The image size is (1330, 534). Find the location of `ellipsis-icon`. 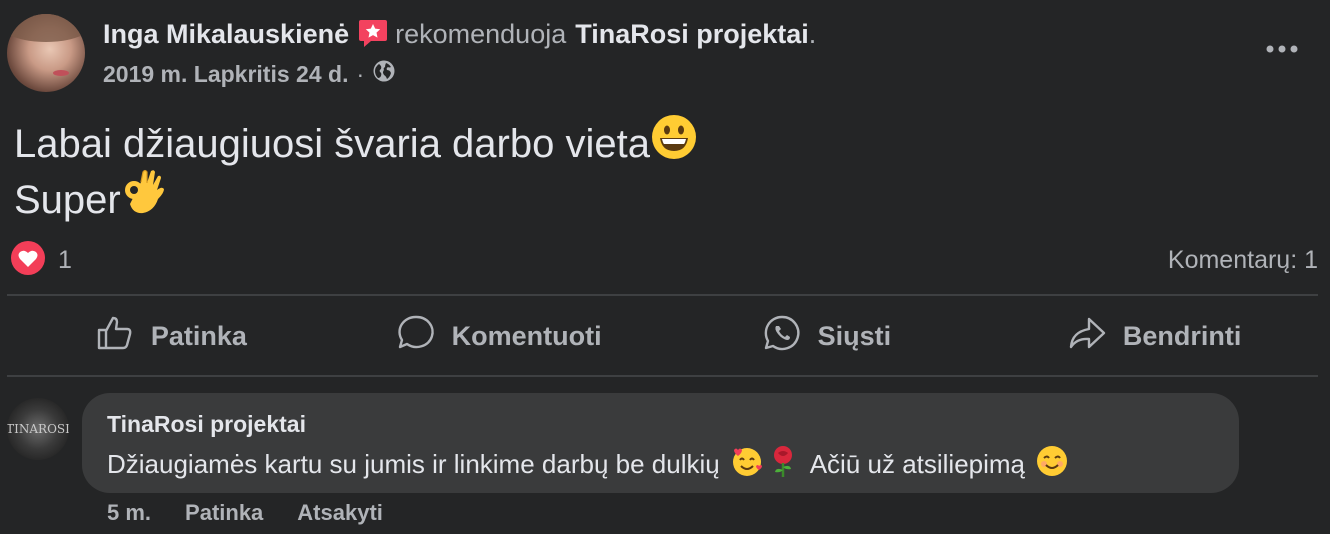

ellipsis-icon is located at coordinates (1282, 49).